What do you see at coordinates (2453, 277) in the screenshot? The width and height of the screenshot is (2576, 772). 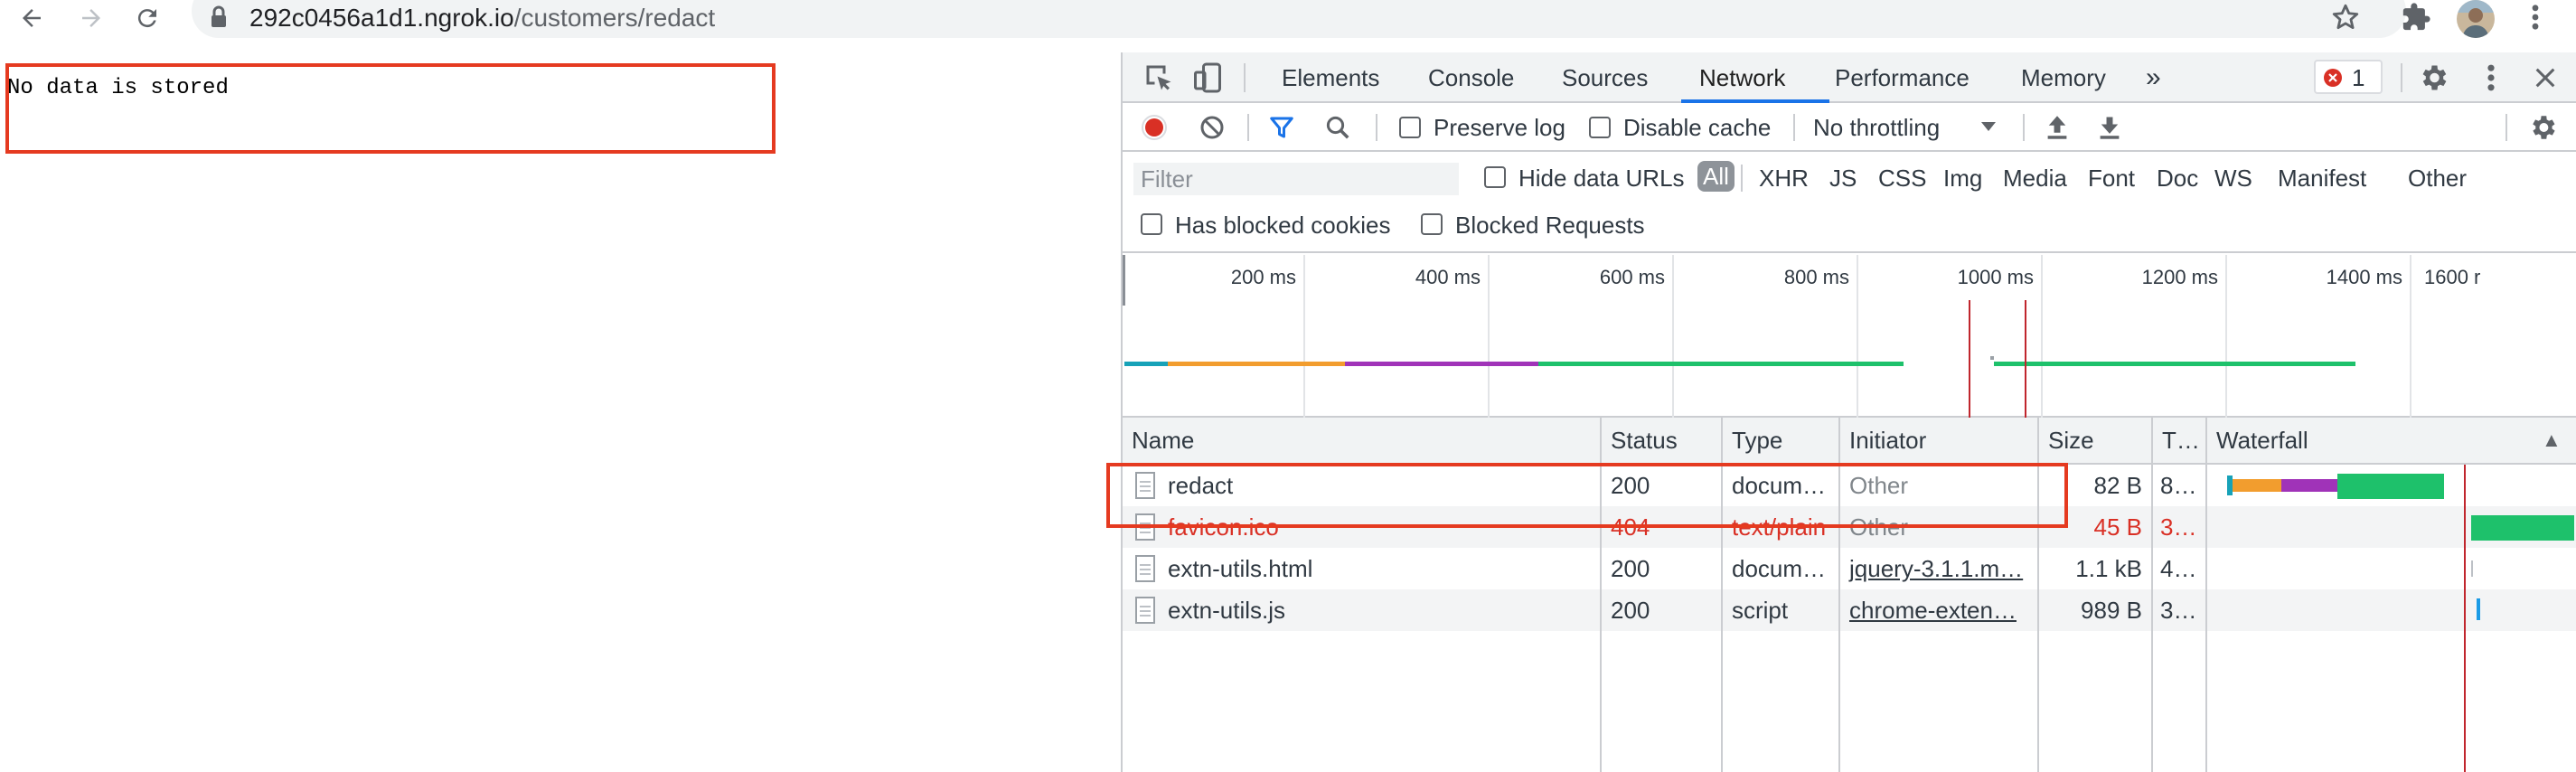 I see `tick-label: 1600 r` at bounding box center [2453, 277].